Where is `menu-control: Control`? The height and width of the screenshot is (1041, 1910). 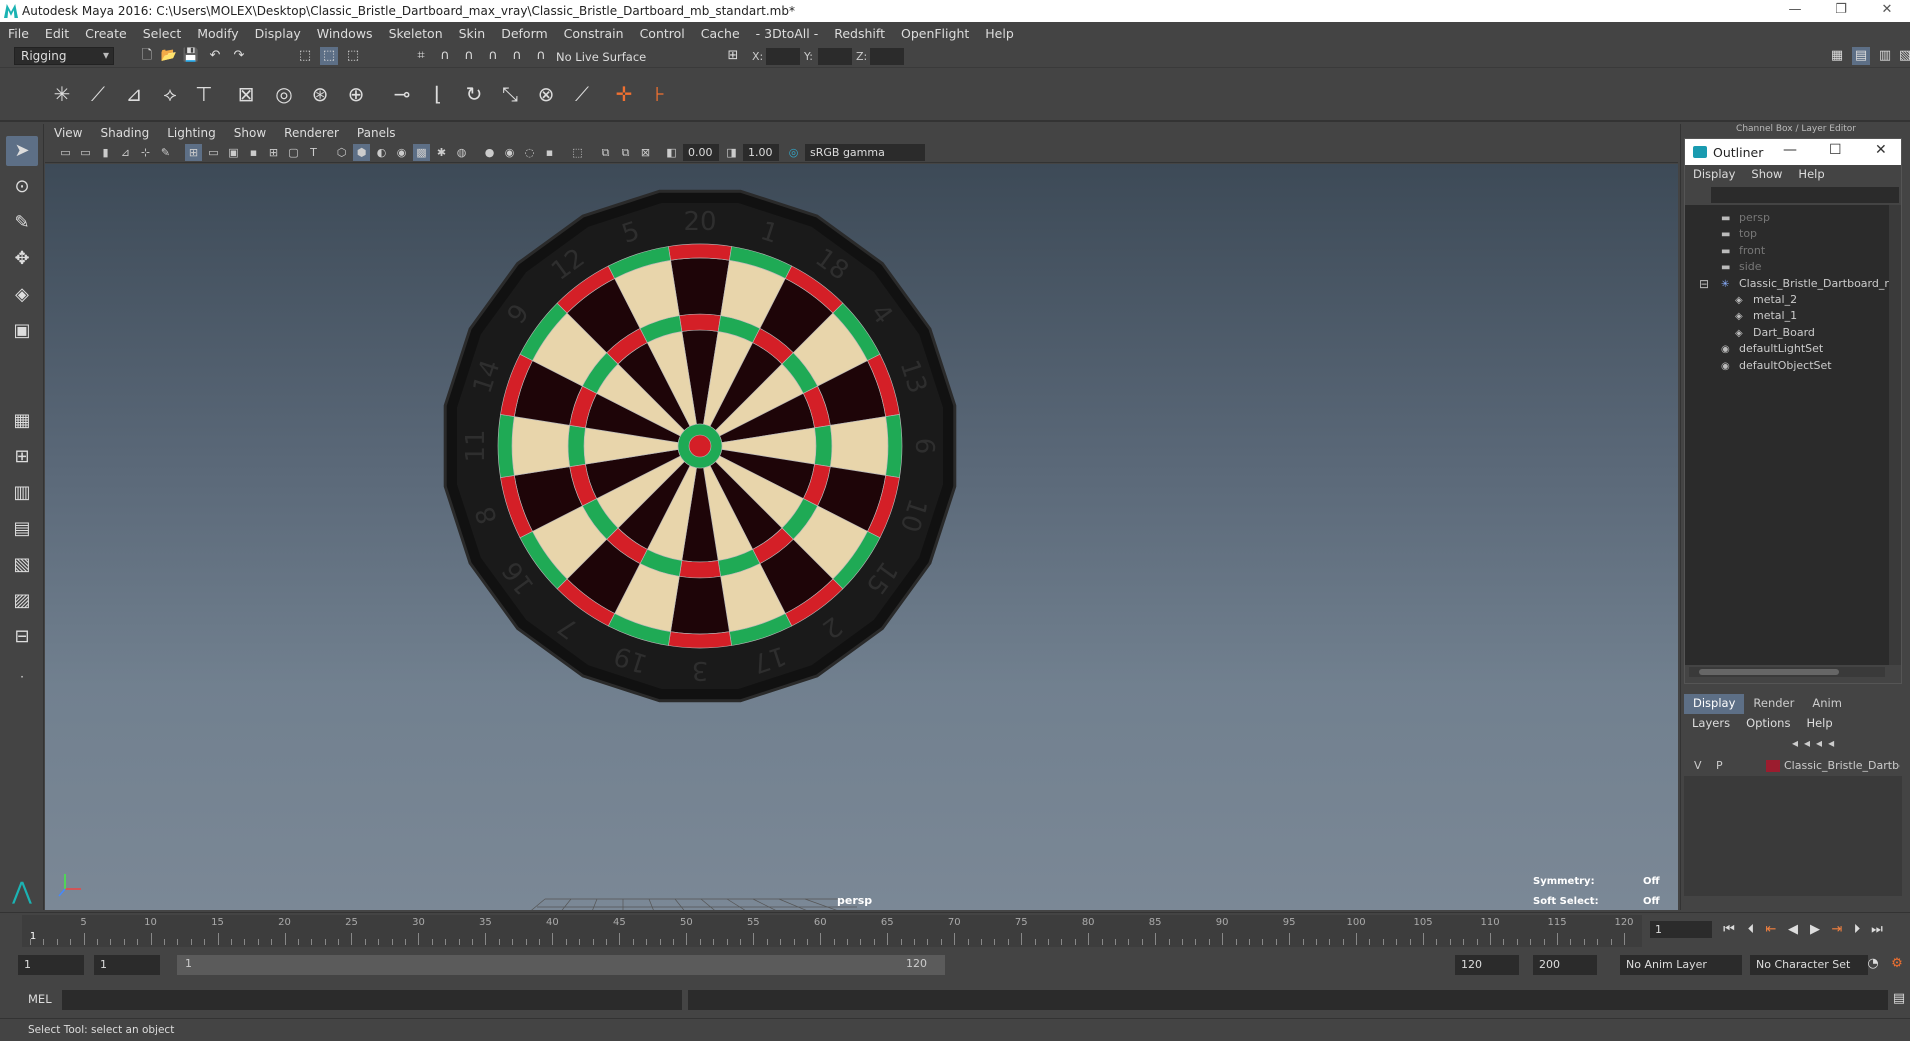 menu-control: Control is located at coordinates (662, 33).